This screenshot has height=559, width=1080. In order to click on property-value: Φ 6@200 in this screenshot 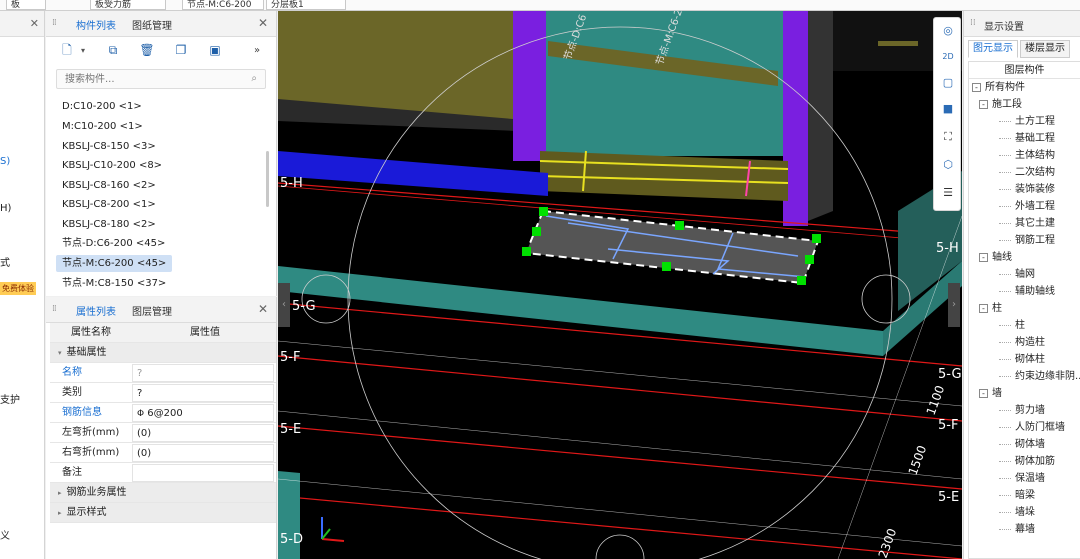, I will do `click(203, 413)`.